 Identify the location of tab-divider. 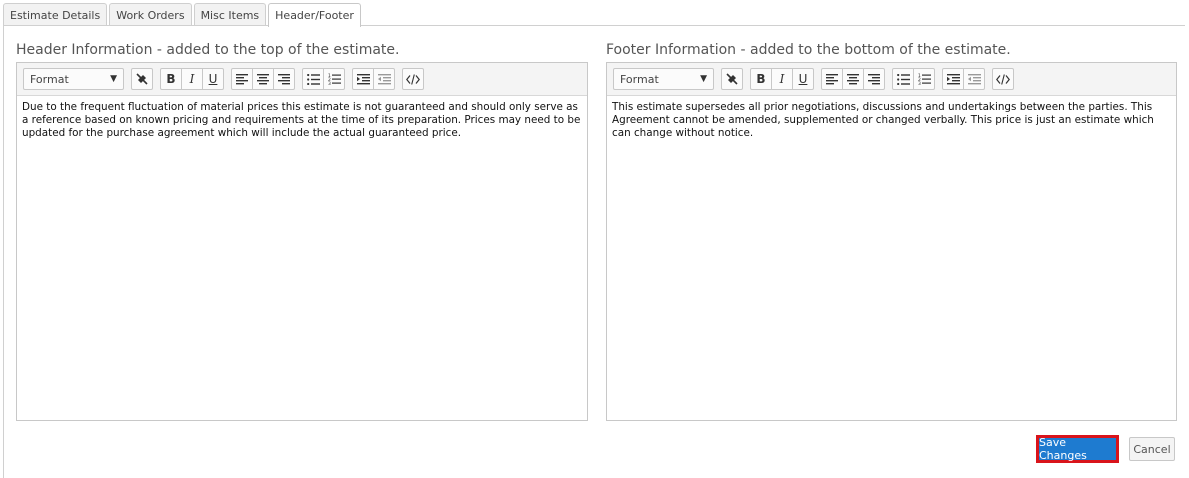
(594, 25).